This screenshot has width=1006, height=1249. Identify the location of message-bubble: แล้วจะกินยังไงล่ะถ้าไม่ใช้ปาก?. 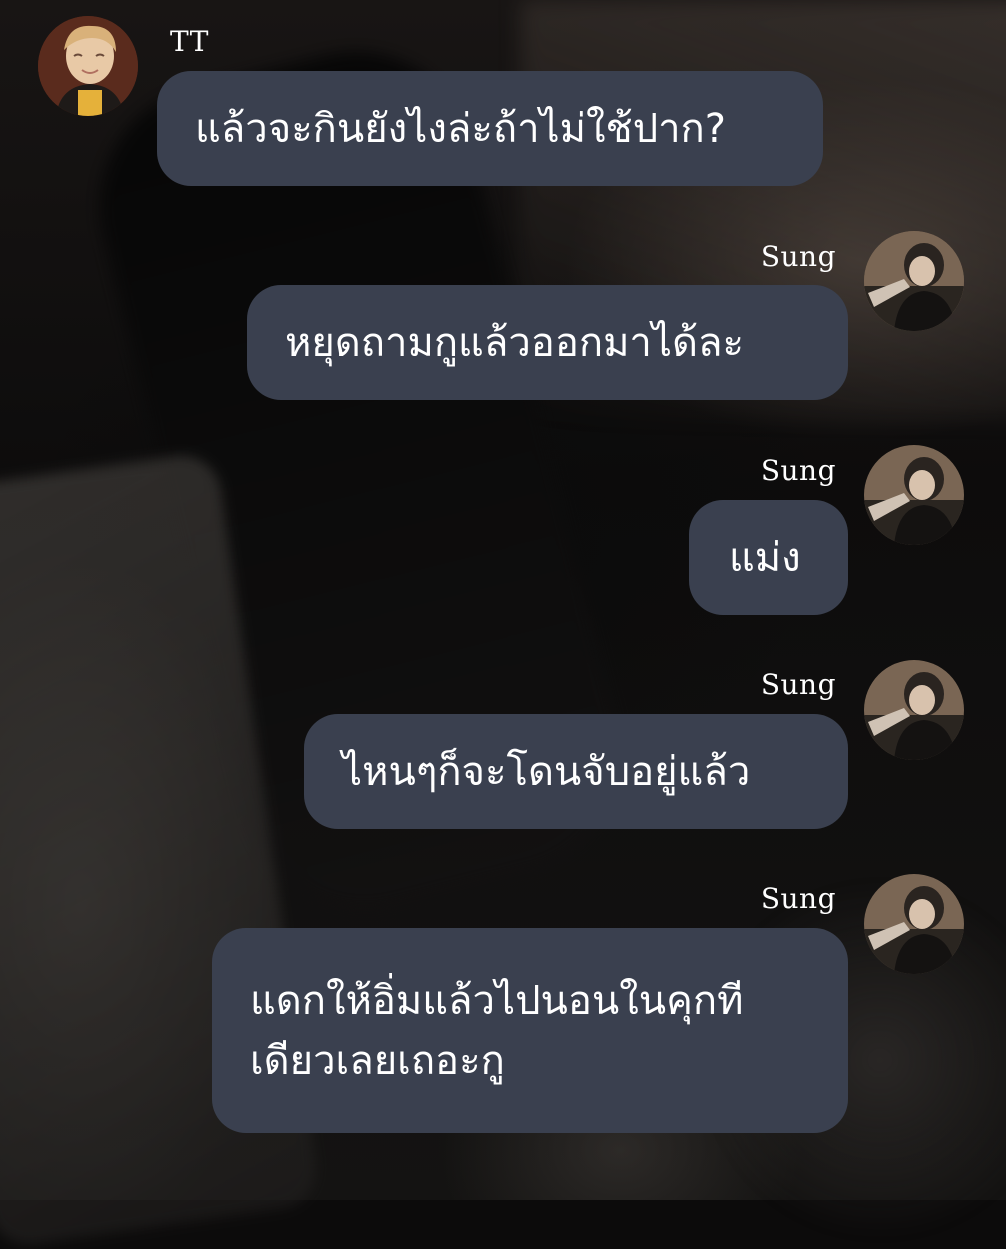
(490, 128).